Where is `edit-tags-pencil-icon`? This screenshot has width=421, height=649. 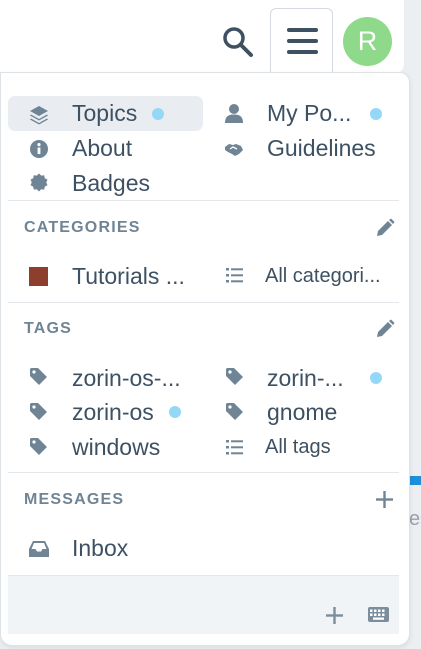 edit-tags-pencil-icon is located at coordinates (385, 329).